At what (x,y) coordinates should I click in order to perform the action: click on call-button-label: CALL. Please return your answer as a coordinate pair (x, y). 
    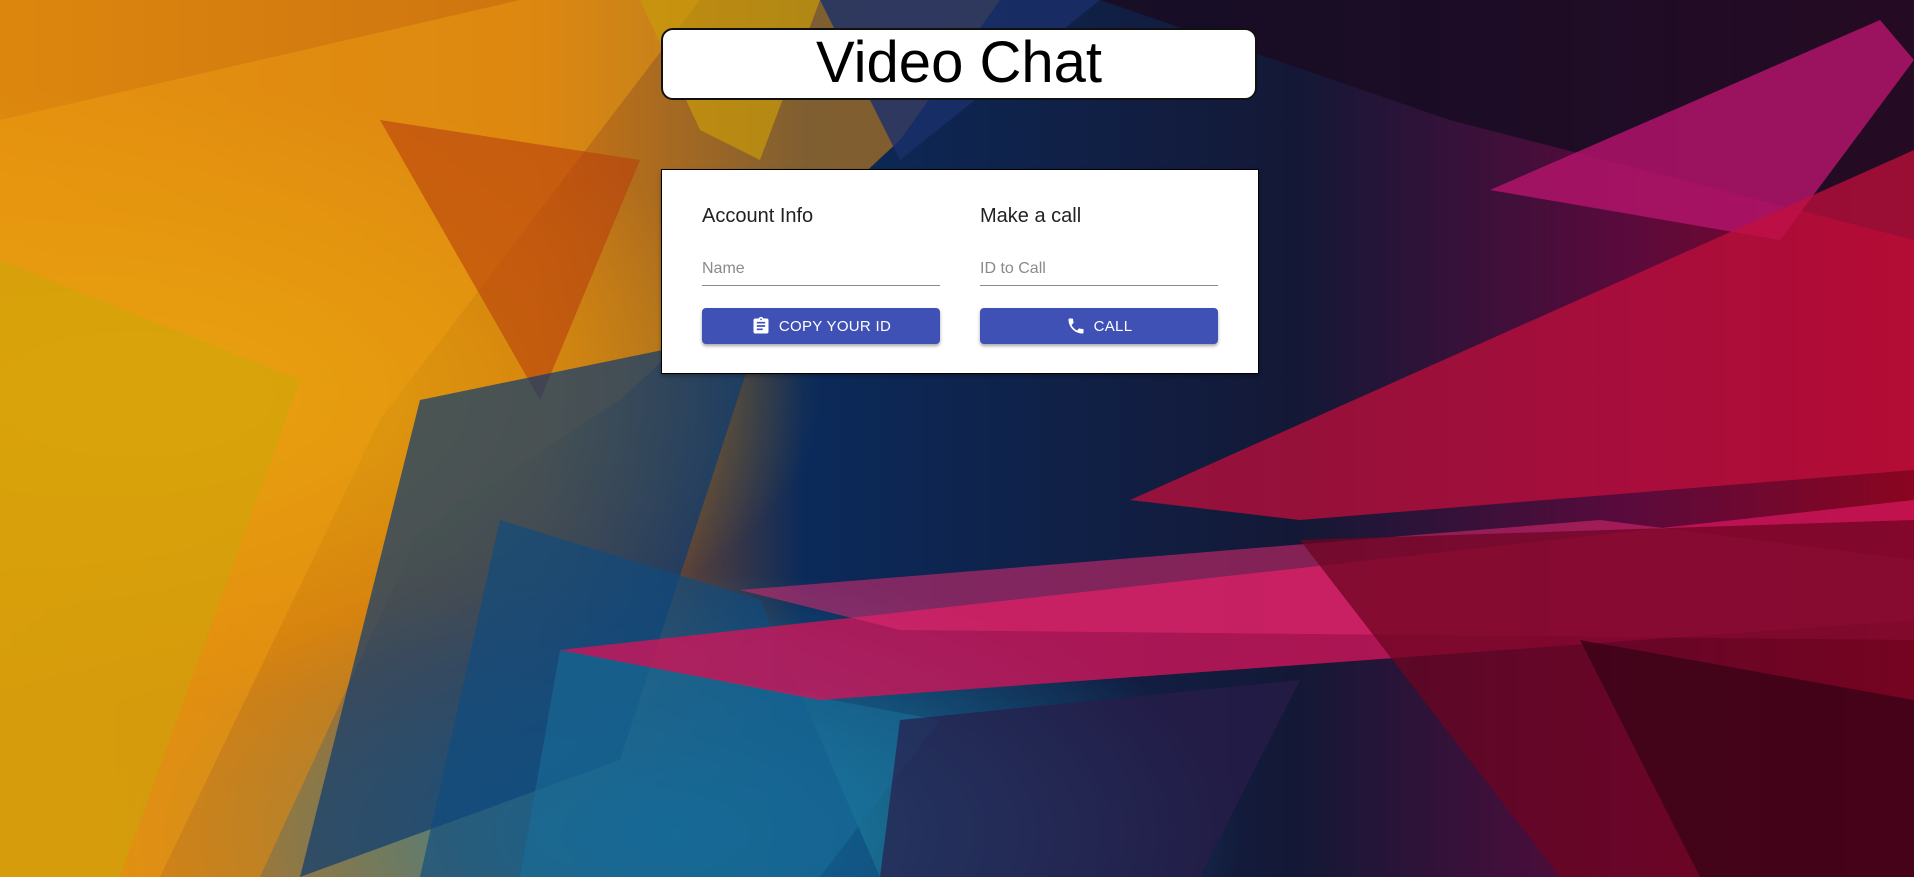
    Looking at the image, I should click on (1113, 326).